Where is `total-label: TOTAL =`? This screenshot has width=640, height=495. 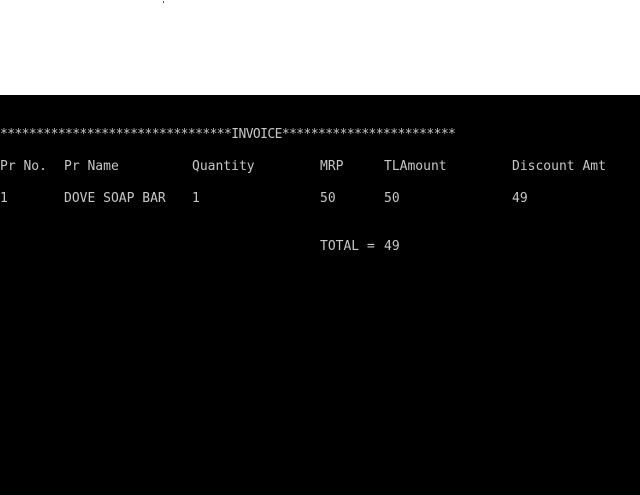 total-label: TOTAL = is located at coordinates (351, 246).